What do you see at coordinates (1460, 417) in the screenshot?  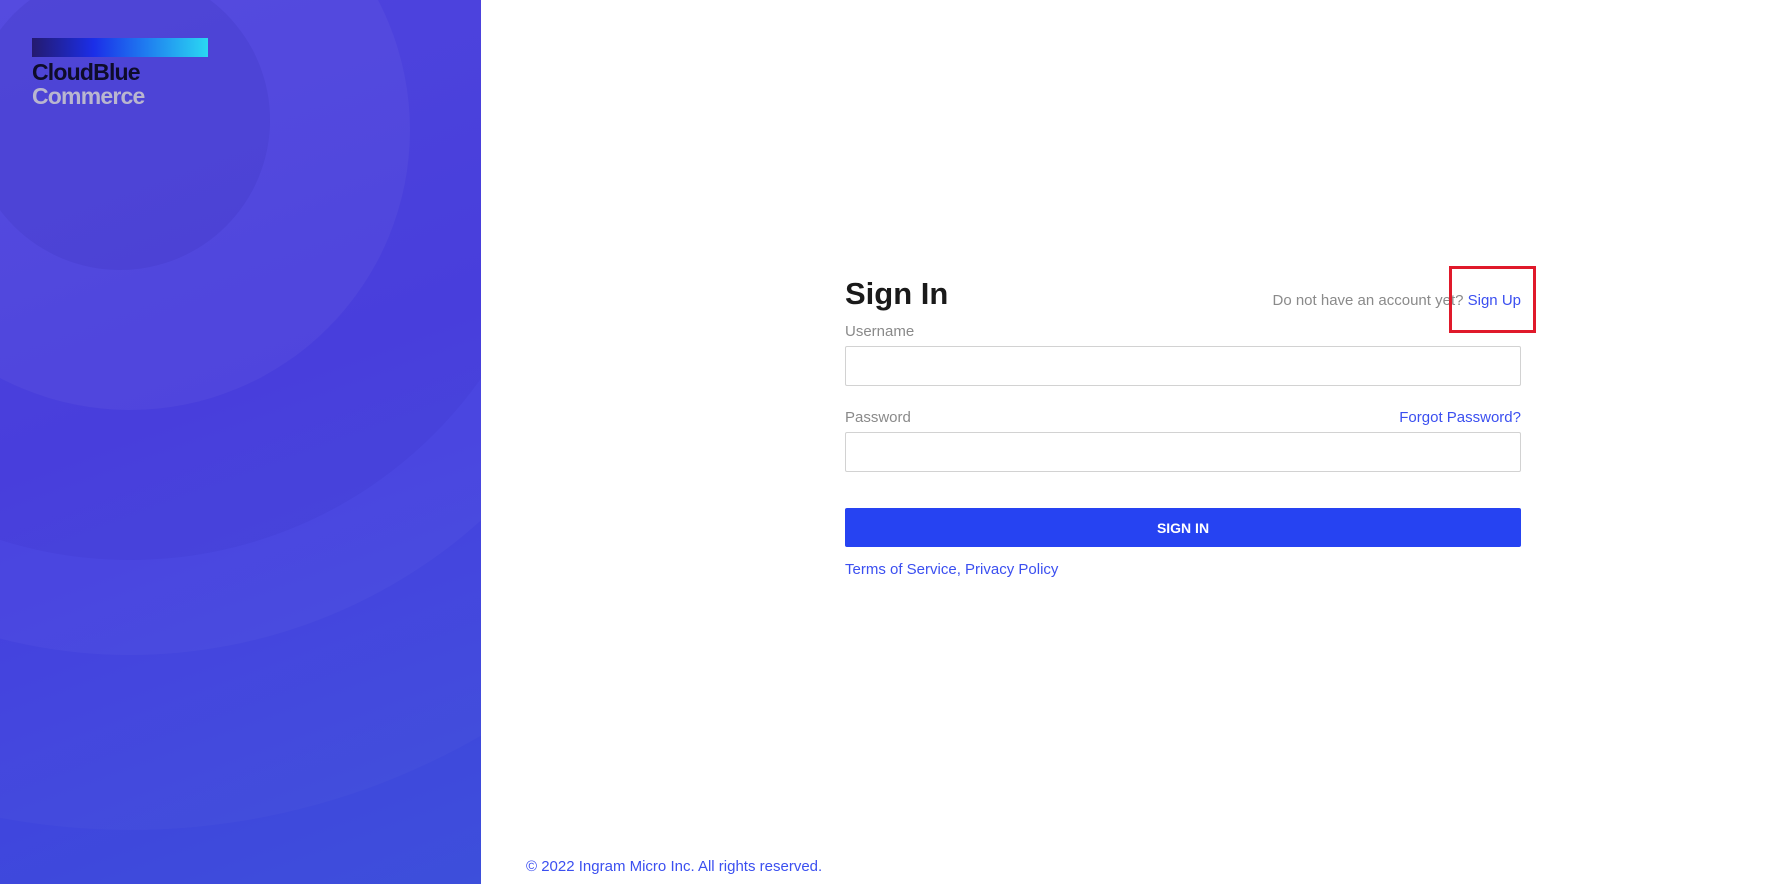 I see `forgot-password-link: Forgot Password?` at bounding box center [1460, 417].